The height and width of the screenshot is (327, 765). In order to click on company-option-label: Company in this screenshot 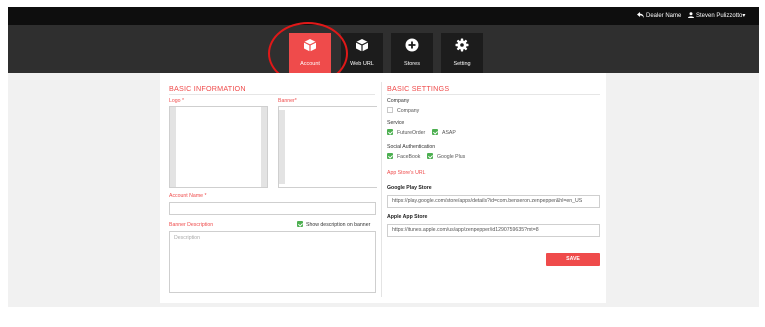, I will do `click(408, 111)`.